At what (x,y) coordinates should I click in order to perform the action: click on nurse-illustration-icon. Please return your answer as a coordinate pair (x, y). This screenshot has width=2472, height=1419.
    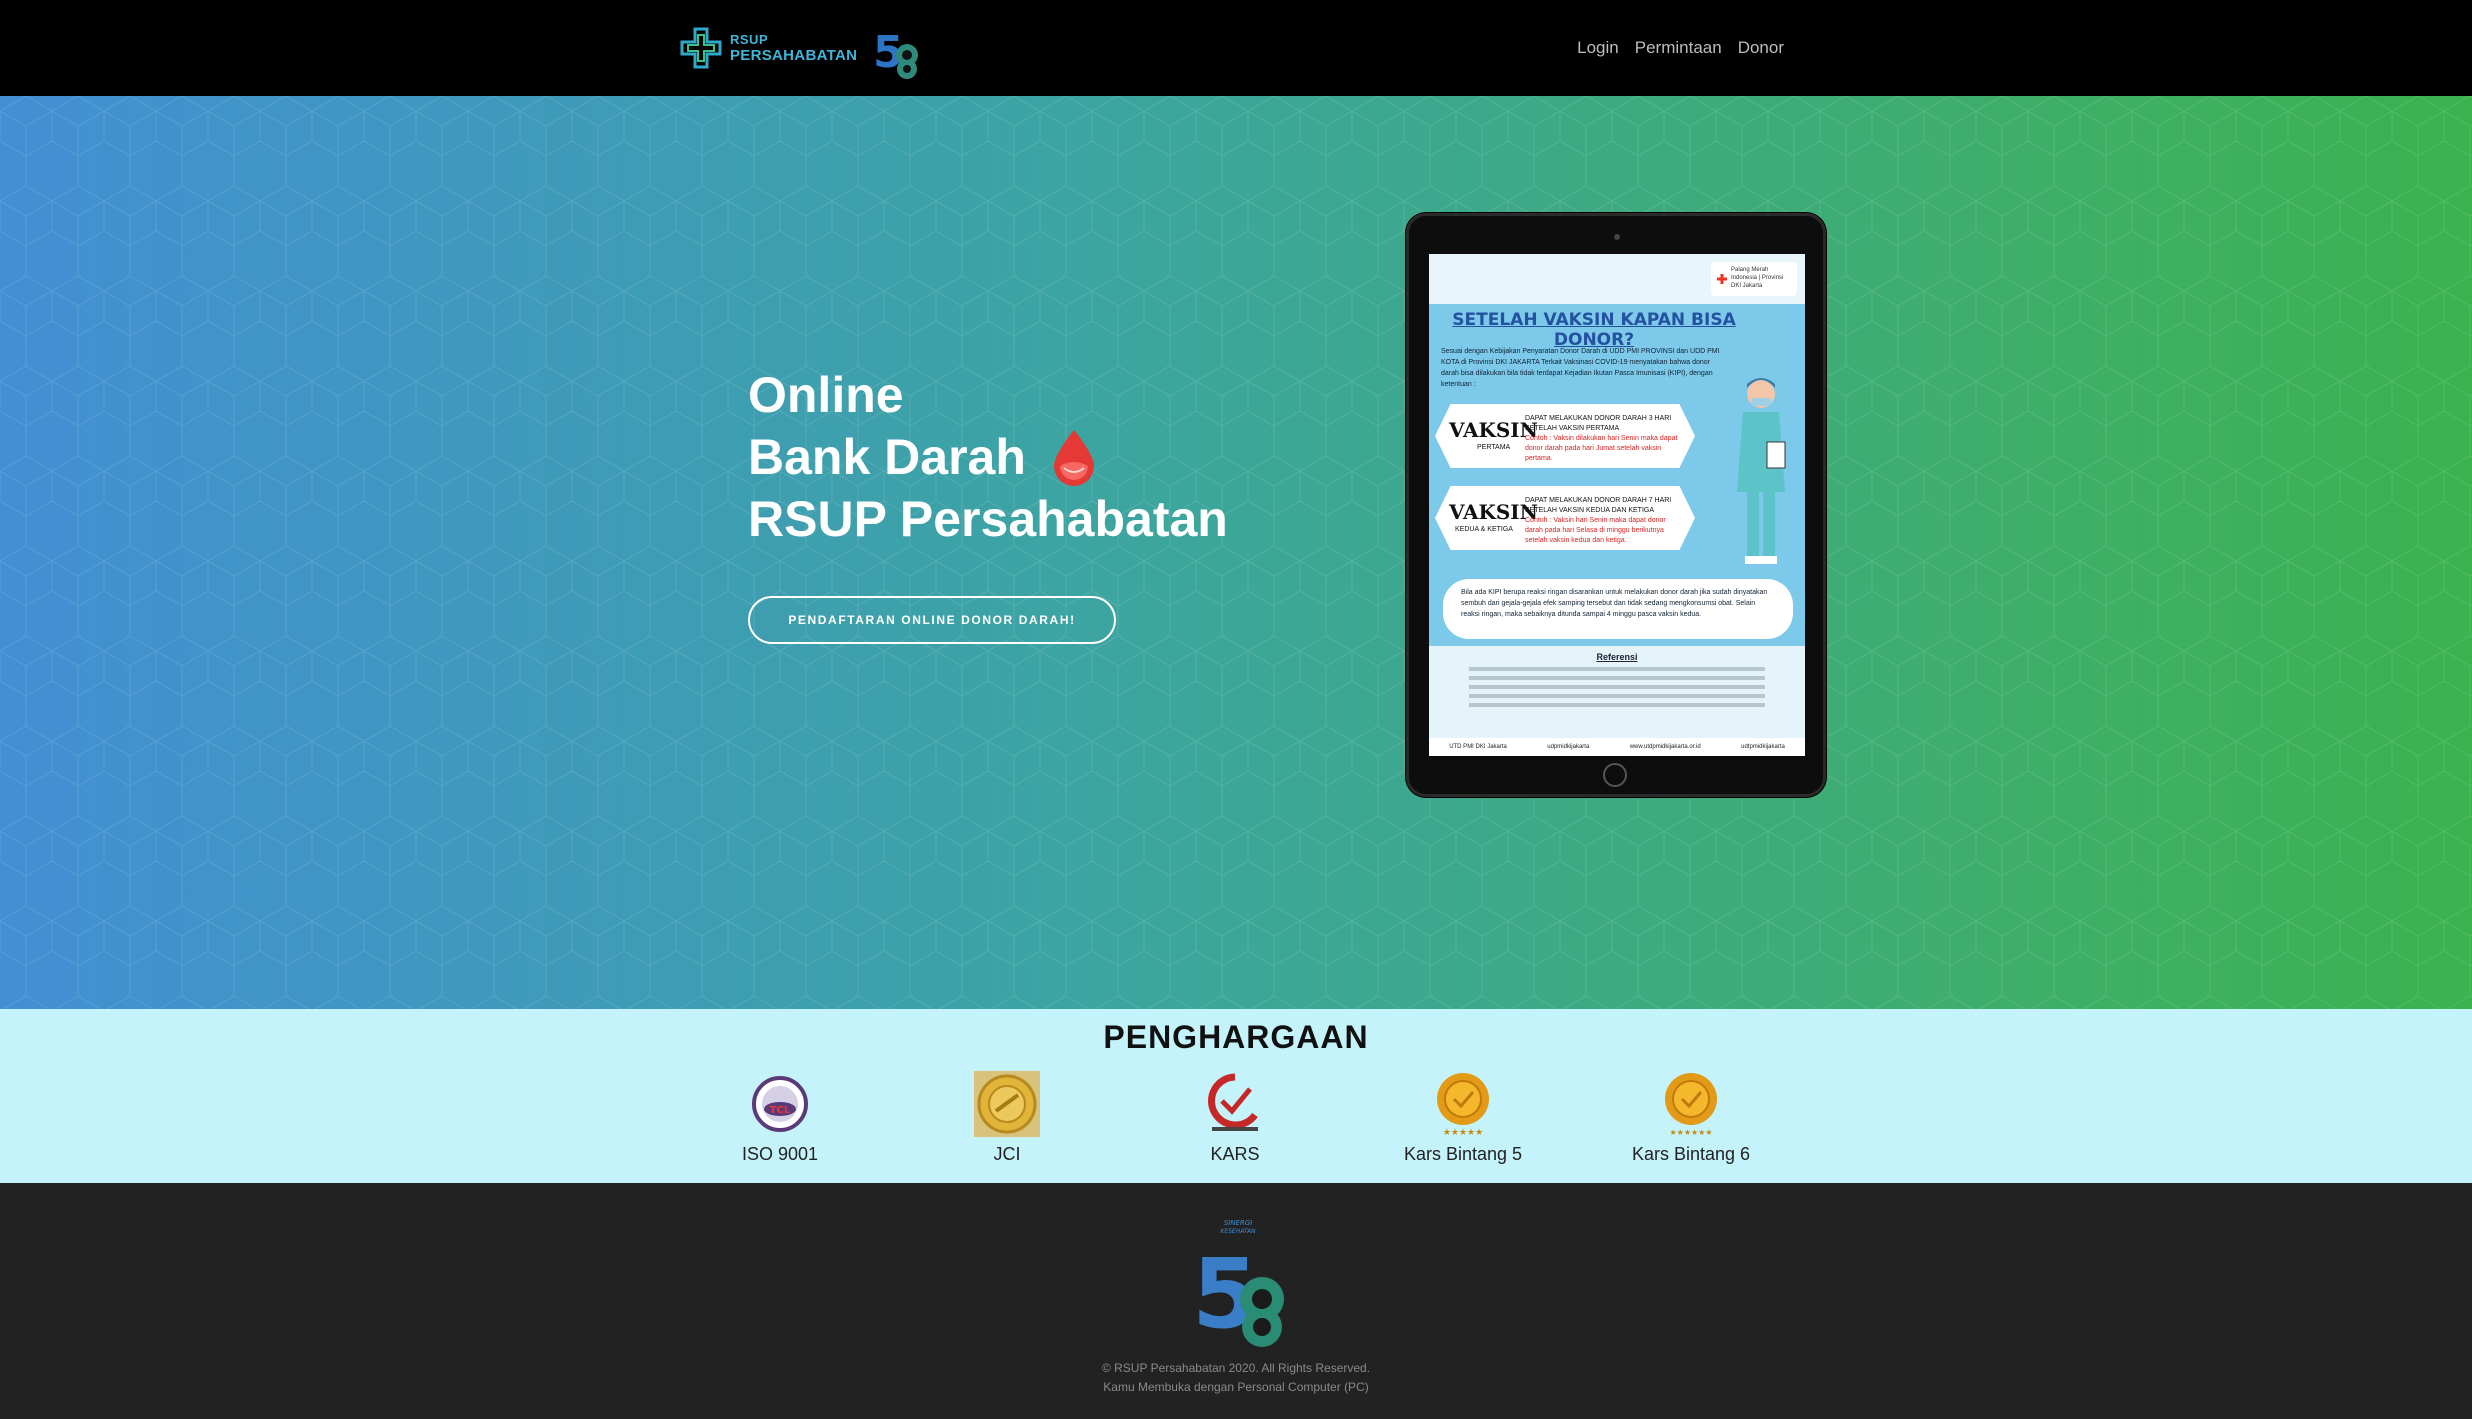
    Looking at the image, I should click on (1761, 471).